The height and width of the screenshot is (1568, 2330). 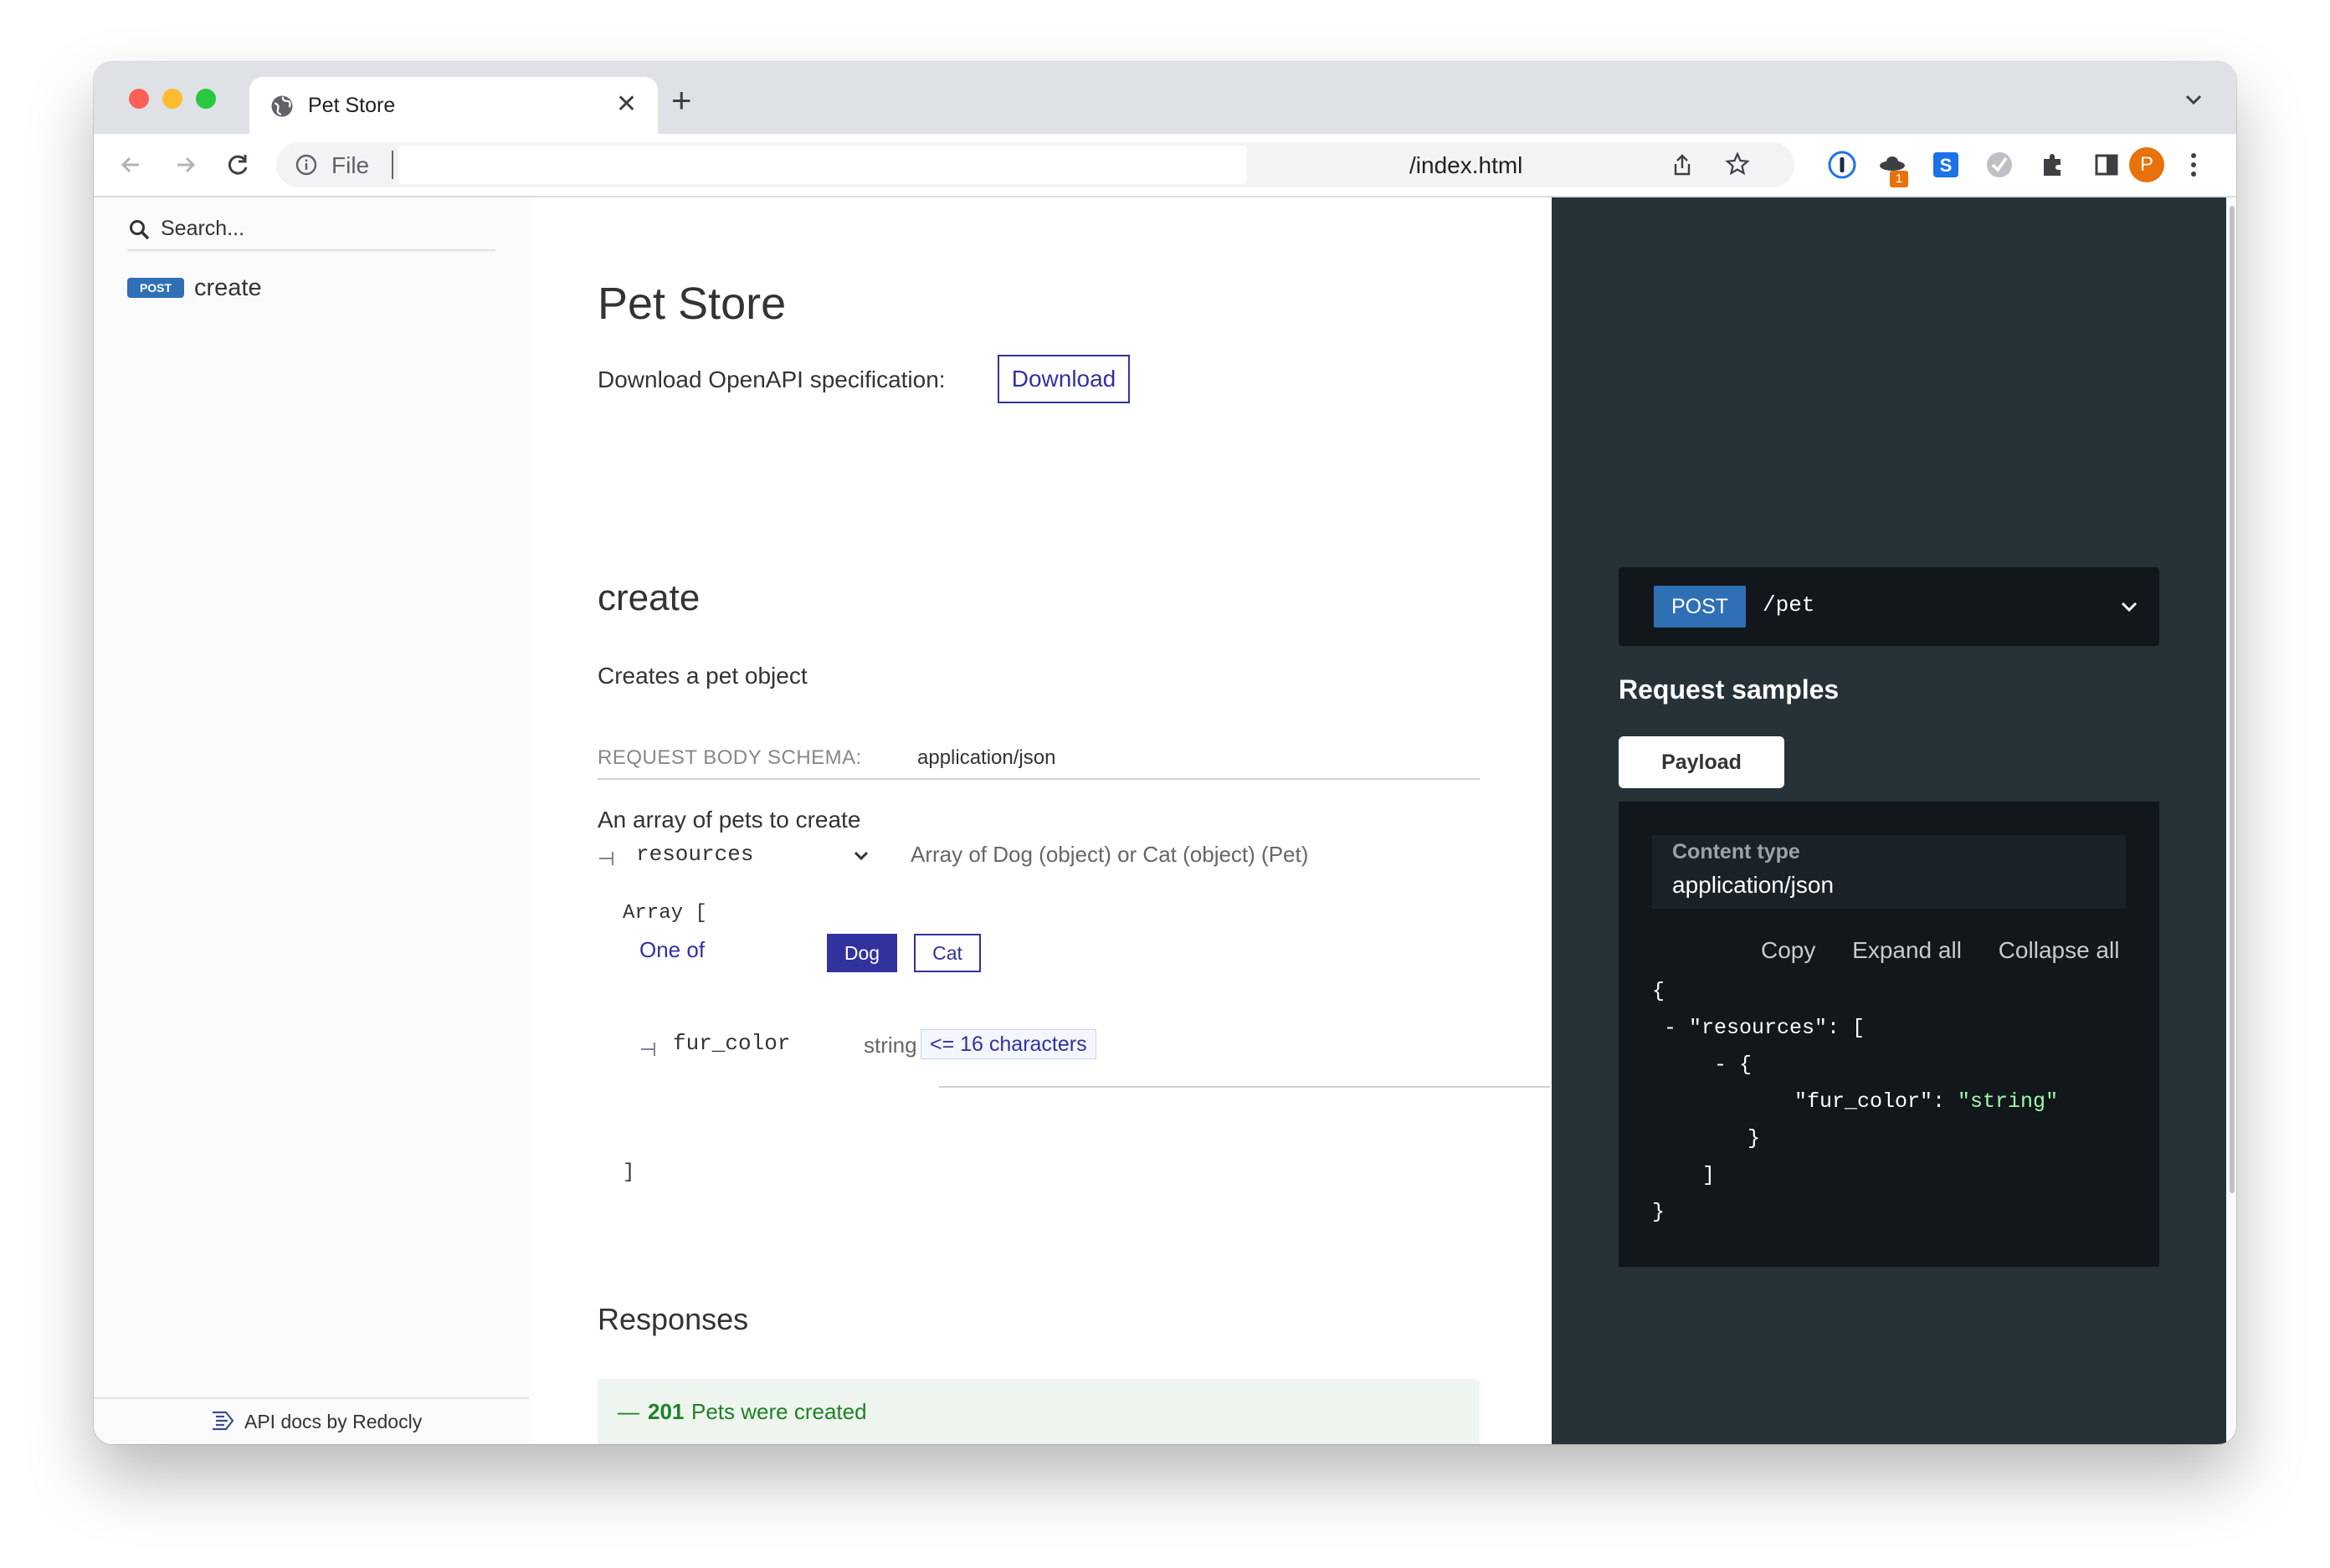 What do you see at coordinates (206, 99) in the screenshot?
I see `maximize-window-button` at bounding box center [206, 99].